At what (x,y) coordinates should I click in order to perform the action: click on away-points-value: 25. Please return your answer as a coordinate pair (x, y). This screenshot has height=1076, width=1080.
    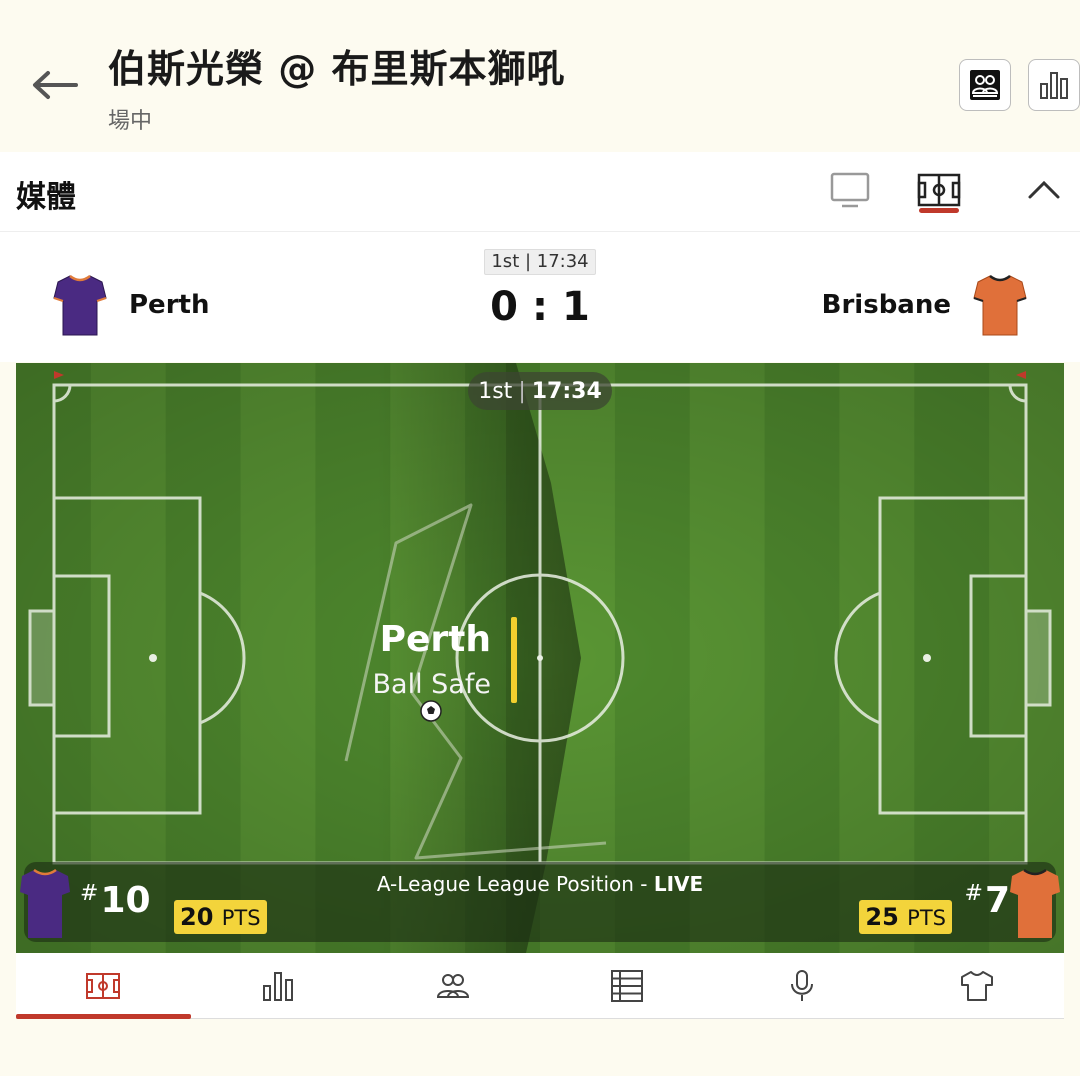
    Looking at the image, I should click on (882, 917).